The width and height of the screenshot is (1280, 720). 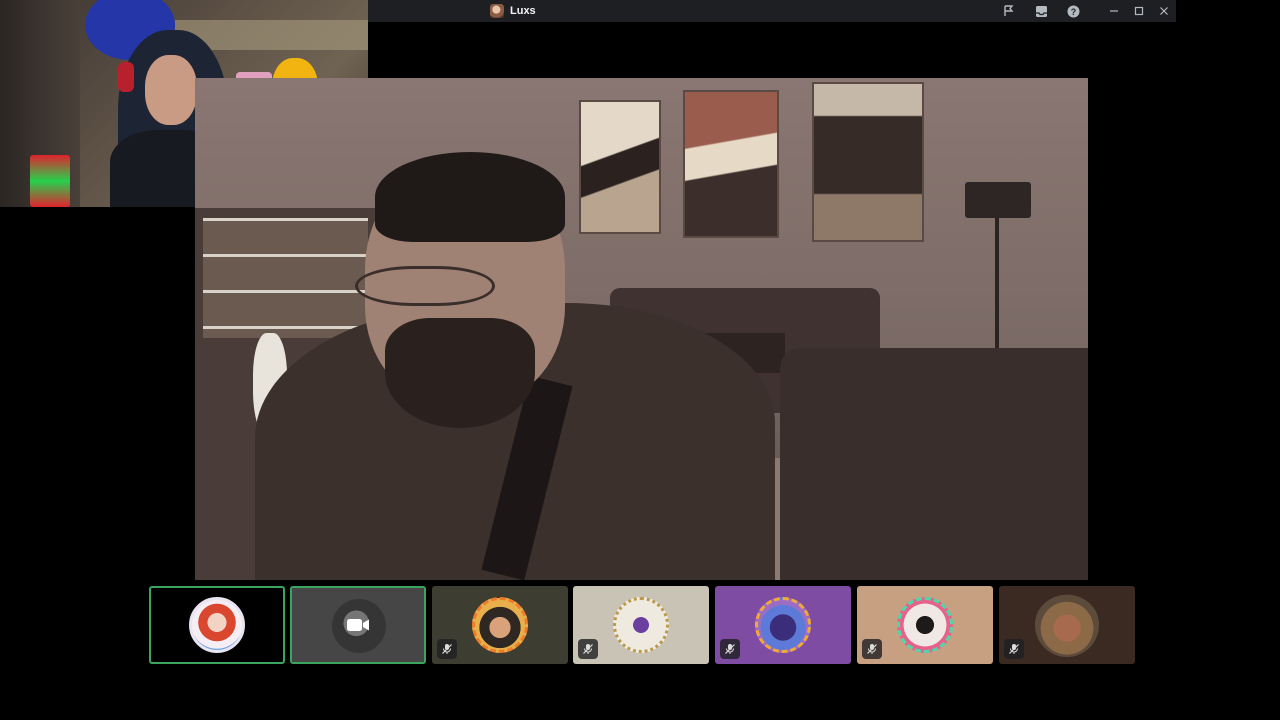 What do you see at coordinates (285, 278) in the screenshot?
I see `bookshelf` at bounding box center [285, 278].